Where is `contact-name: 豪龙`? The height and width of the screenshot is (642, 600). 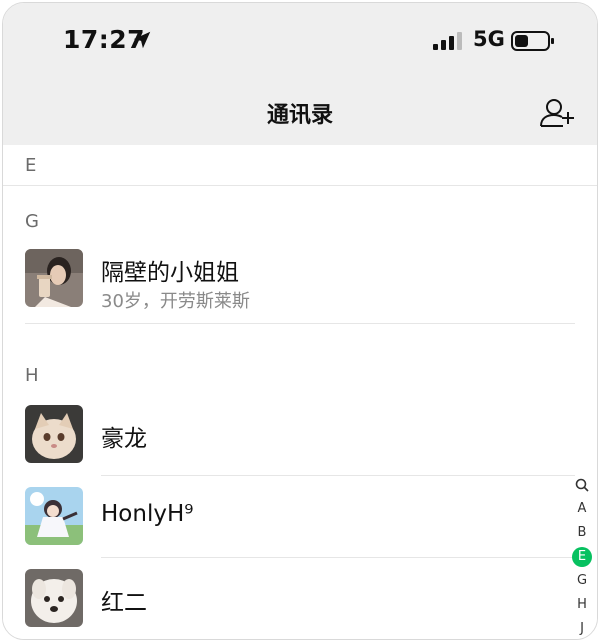 contact-name: 豪龙 is located at coordinates (124, 439).